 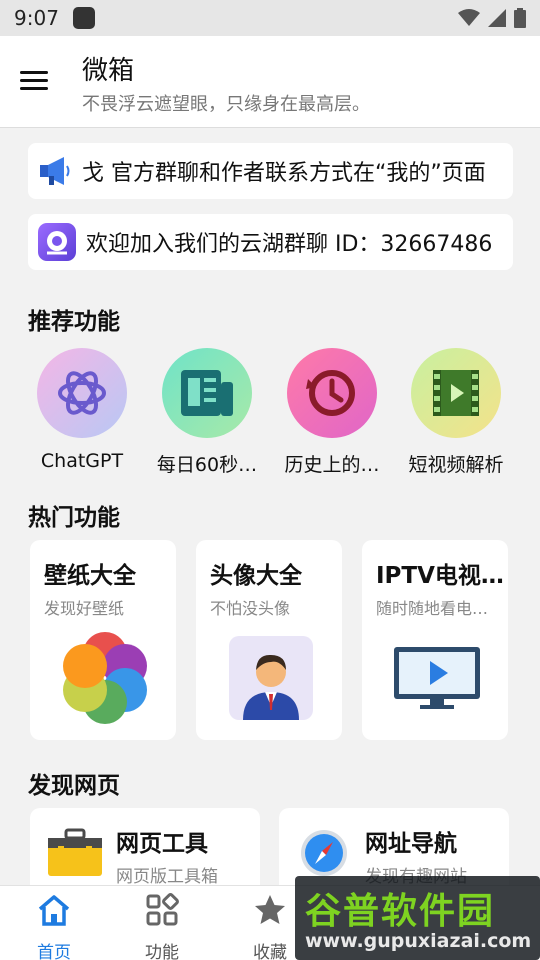 I want to click on hot-card-wallpaper: 壁纸大全 发现好壁纸, so click(x=103, y=640).